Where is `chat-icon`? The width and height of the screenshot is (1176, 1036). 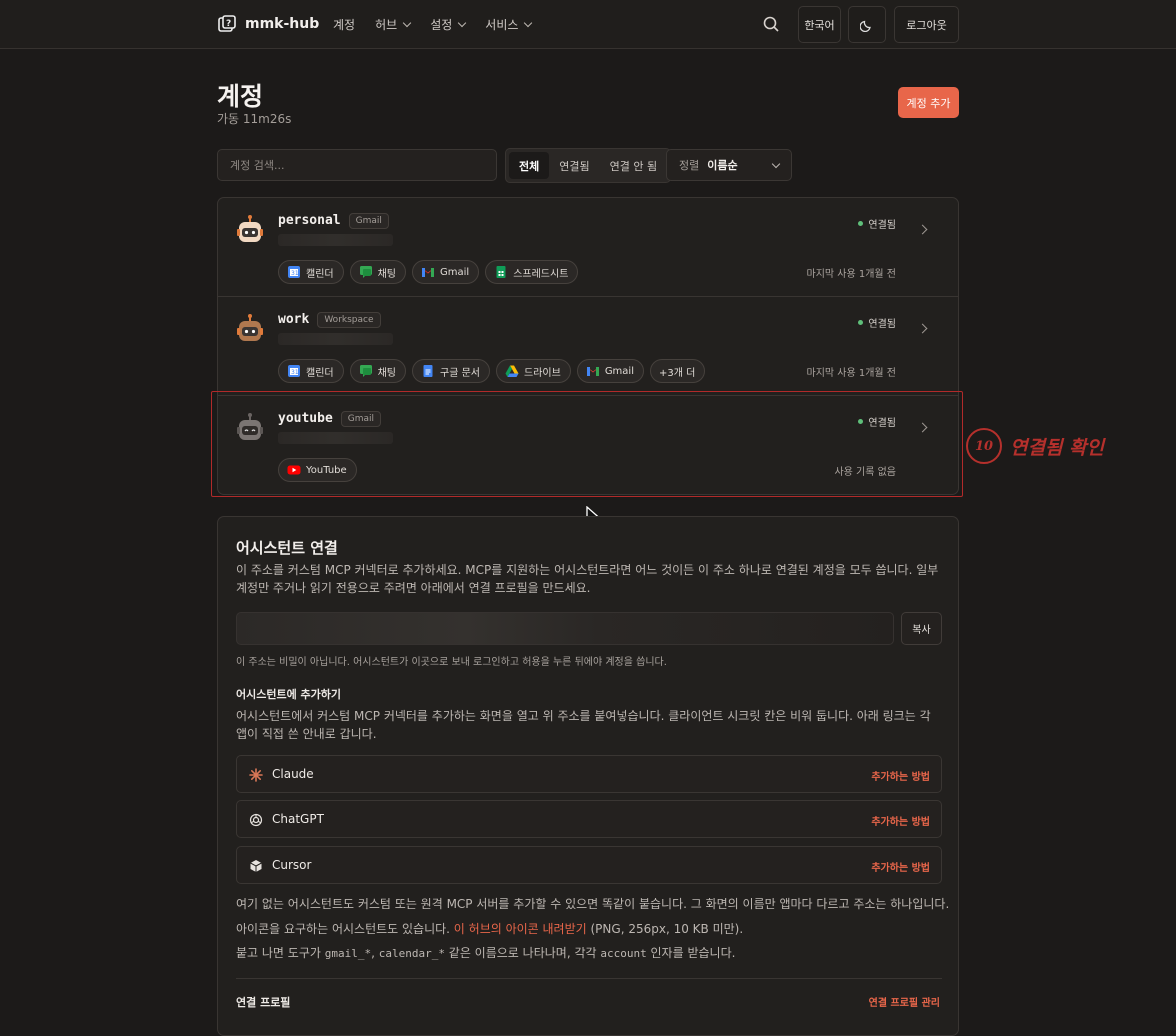 chat-icon is located at coordinates (365, 272).